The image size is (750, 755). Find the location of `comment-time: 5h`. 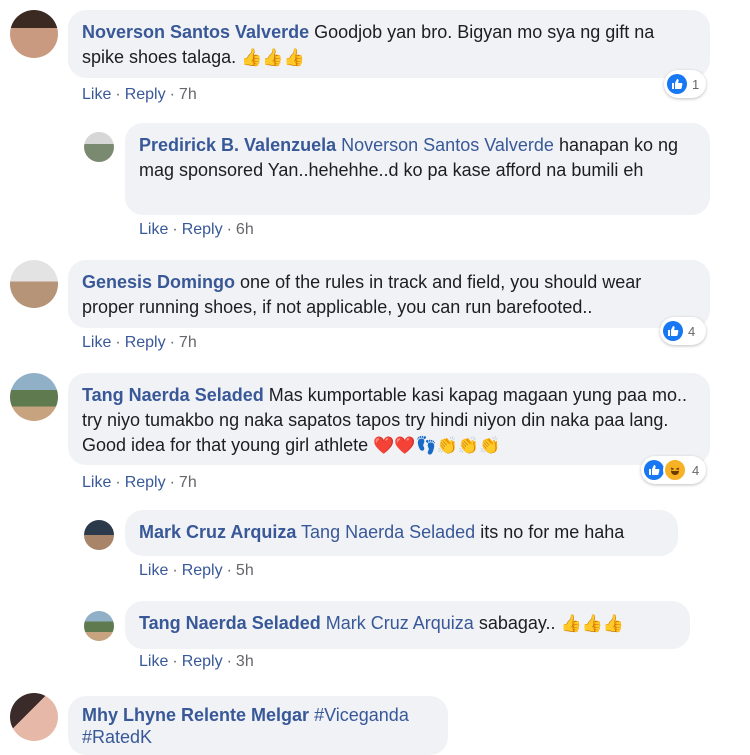

comment-time: 5h is located at coordinates (245, 570).